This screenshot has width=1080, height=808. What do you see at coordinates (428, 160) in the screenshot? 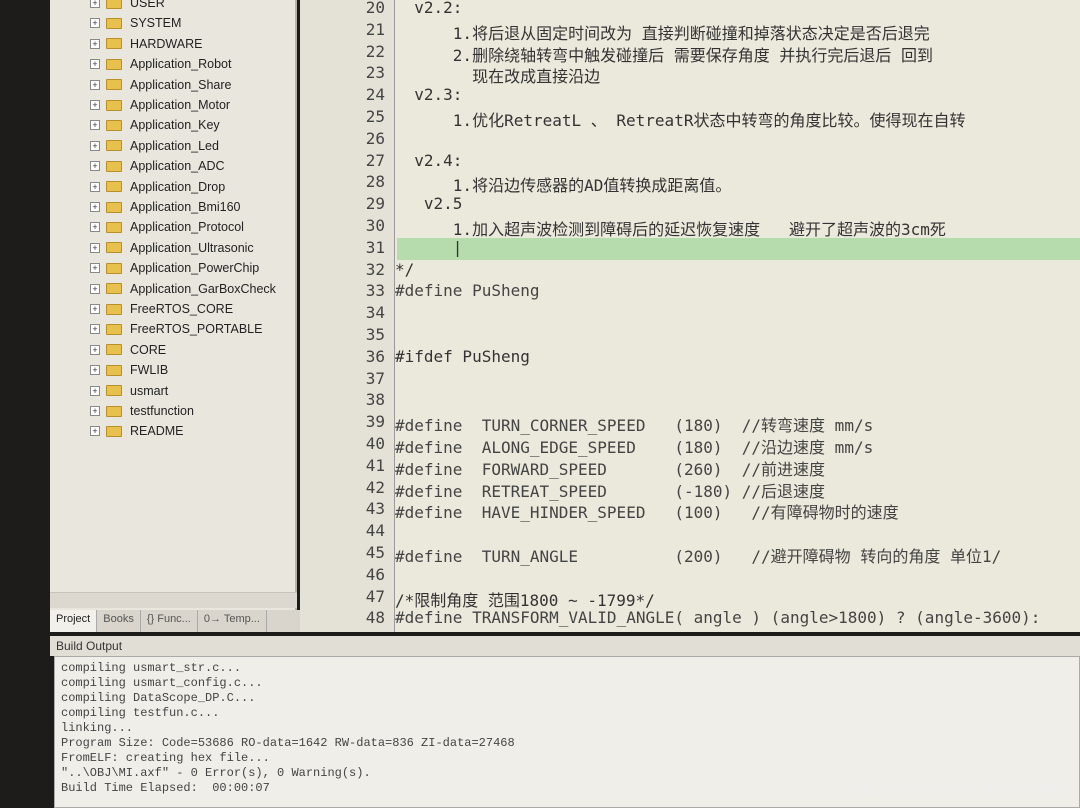
I see `code-line: v2.4:` at bounding box center [428, 160].